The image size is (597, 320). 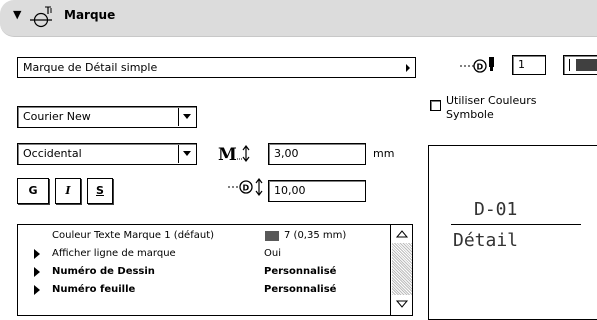 I want to click on svg-text: M, so click(x=227, y=155).